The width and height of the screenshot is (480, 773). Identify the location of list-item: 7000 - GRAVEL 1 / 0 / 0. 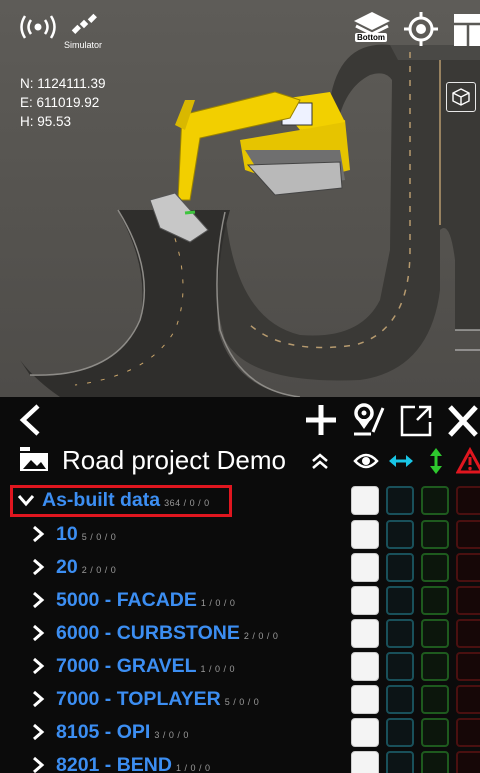
(240, 666).